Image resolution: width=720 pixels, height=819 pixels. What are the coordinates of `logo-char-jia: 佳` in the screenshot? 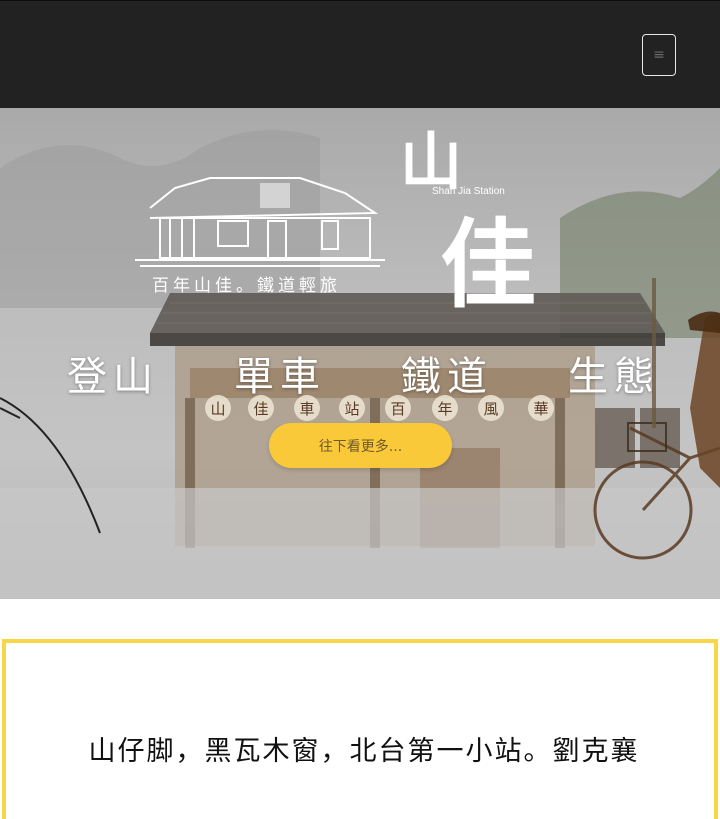 It's located at (488, 264).